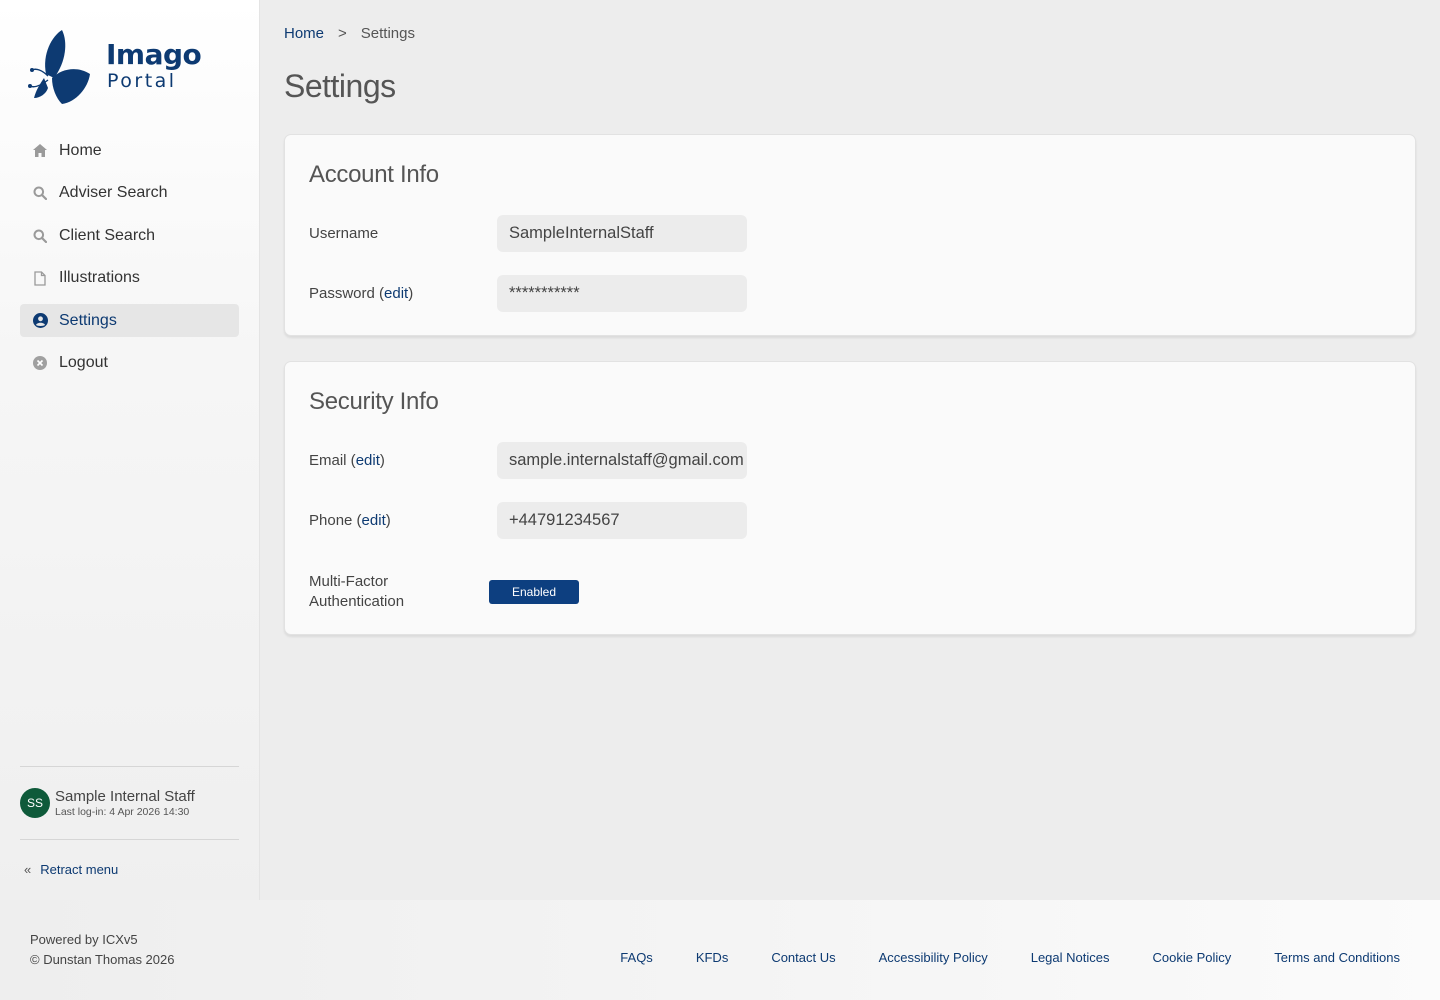 This screenshot has width=1440, height=1000. Describe the element at coordinates (342, 293) in the screenshot. I see `password-label-text: Password` at that location.